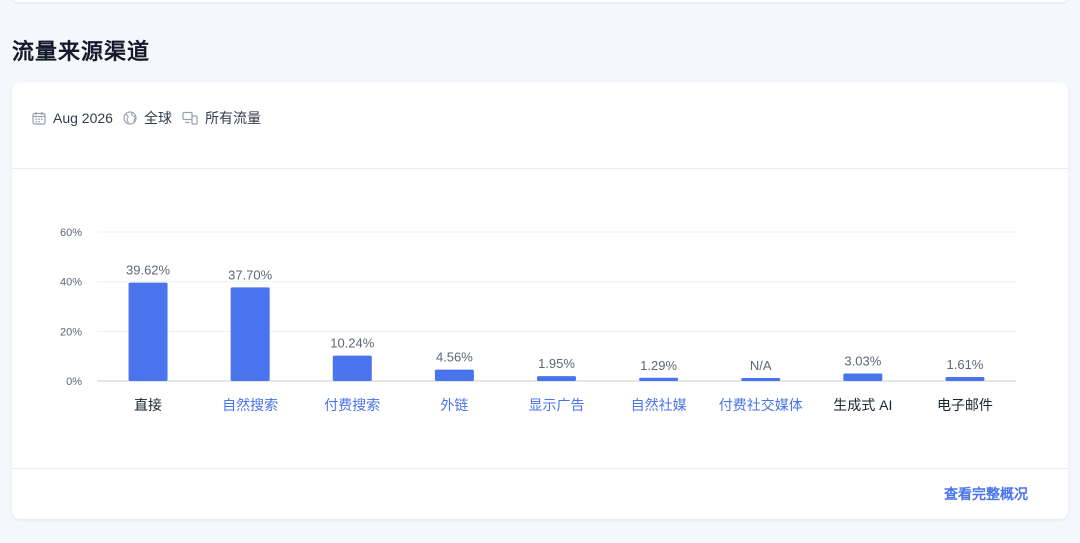 This screenshot has width=1080, height=543. What do you see at coordinates (190, 118) in the screenshot?
I see `devices-icon` at bounding box center [190, 118].